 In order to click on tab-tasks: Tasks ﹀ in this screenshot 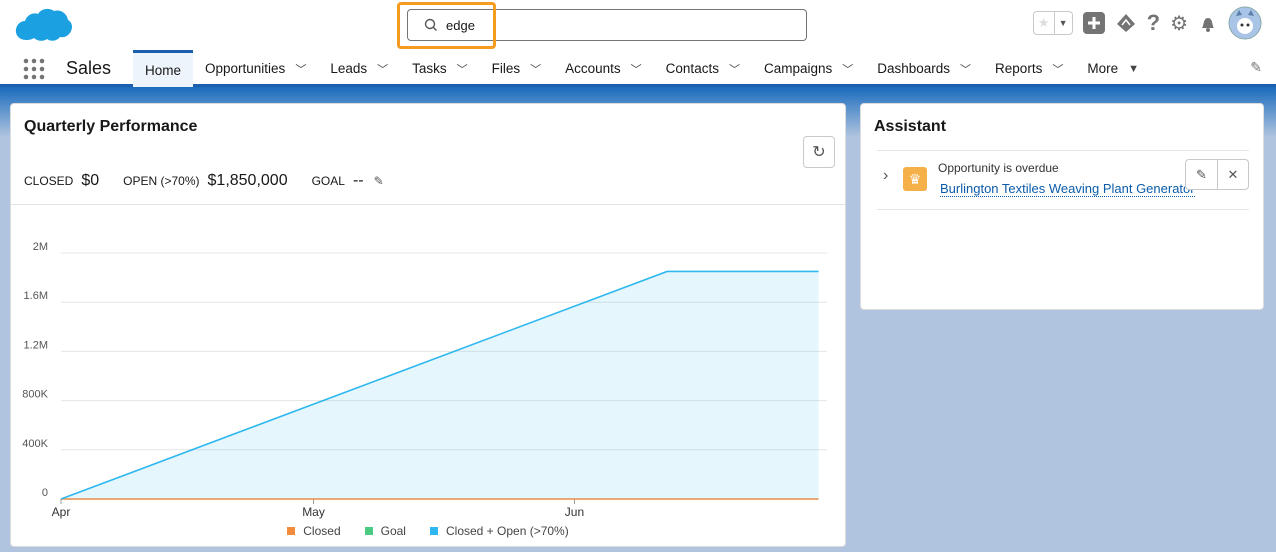, I will do `click(440, 68)`.